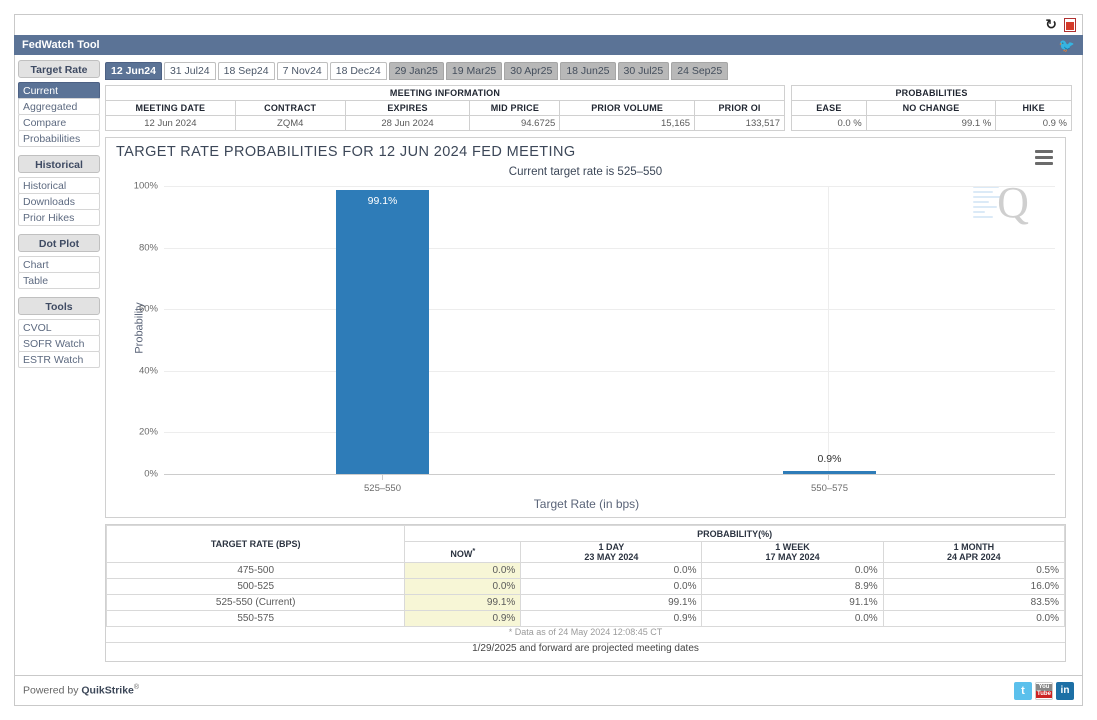 Image resolution: width=1097 pixels, height=720 pixels. What do you see at coordinates (148, 309) in the screenshot?
I see `ytick-60: 60%` at bounding box center [148, 309].